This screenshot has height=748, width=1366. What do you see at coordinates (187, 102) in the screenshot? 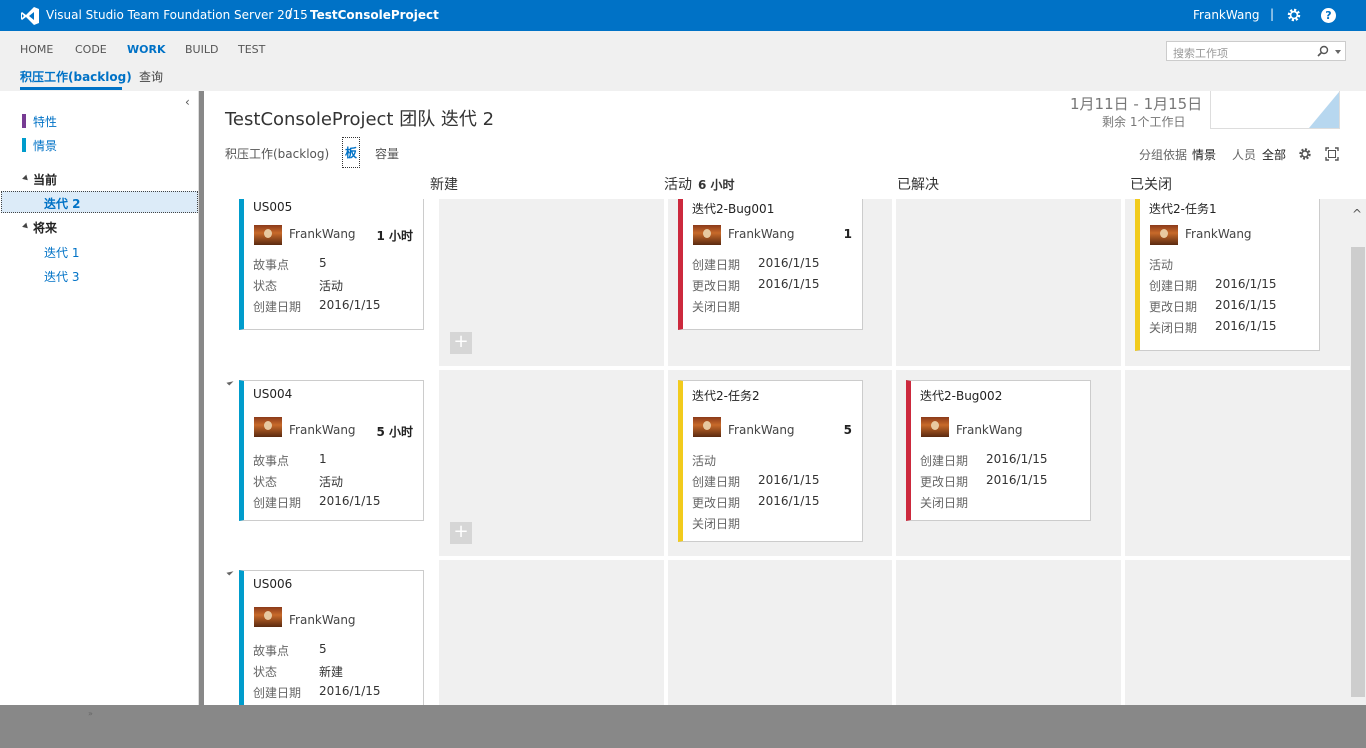
I see `collapse-sidebar-icon: ‹` at bounding box center [187, 102].